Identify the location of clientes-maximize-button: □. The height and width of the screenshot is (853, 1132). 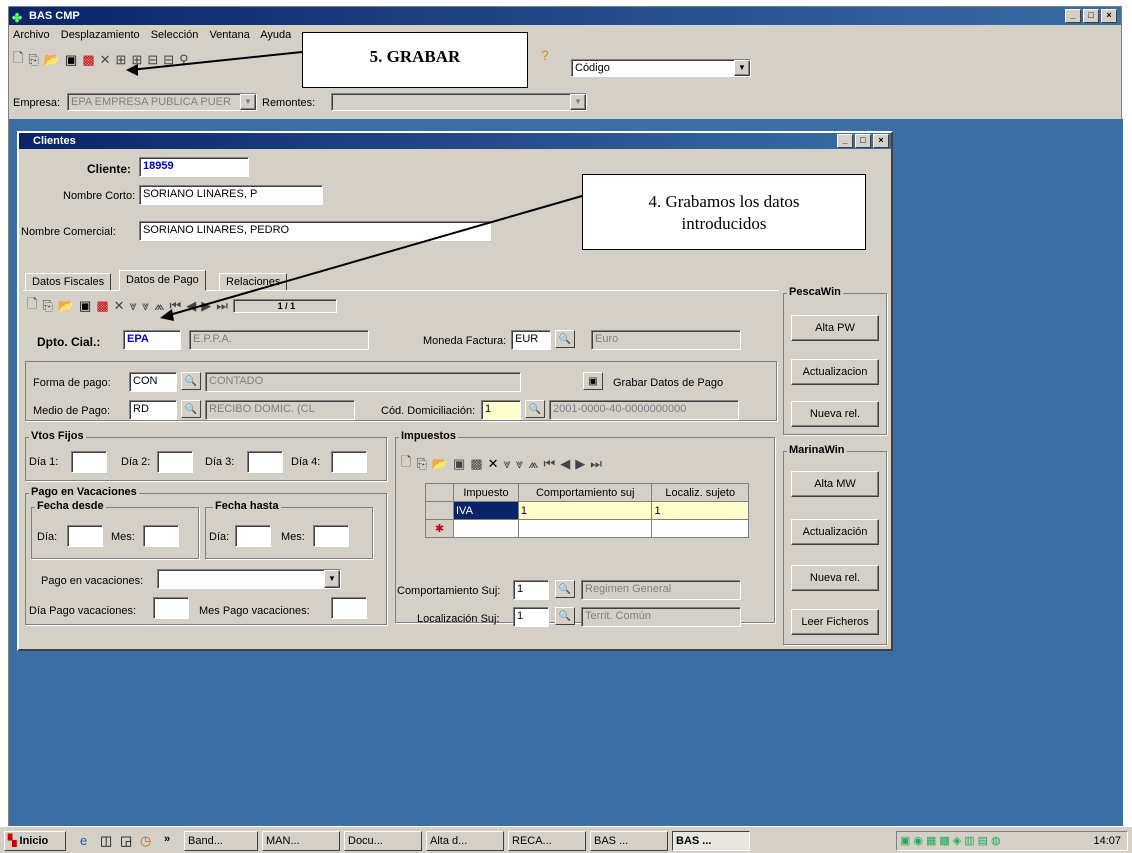
(863, 141).